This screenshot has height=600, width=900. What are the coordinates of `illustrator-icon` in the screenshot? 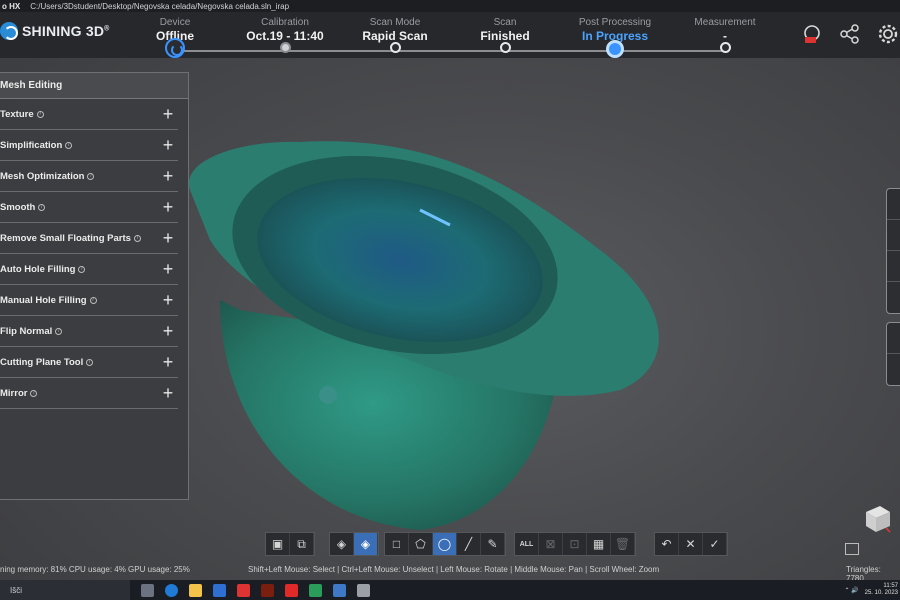 It's located at (267, 590).